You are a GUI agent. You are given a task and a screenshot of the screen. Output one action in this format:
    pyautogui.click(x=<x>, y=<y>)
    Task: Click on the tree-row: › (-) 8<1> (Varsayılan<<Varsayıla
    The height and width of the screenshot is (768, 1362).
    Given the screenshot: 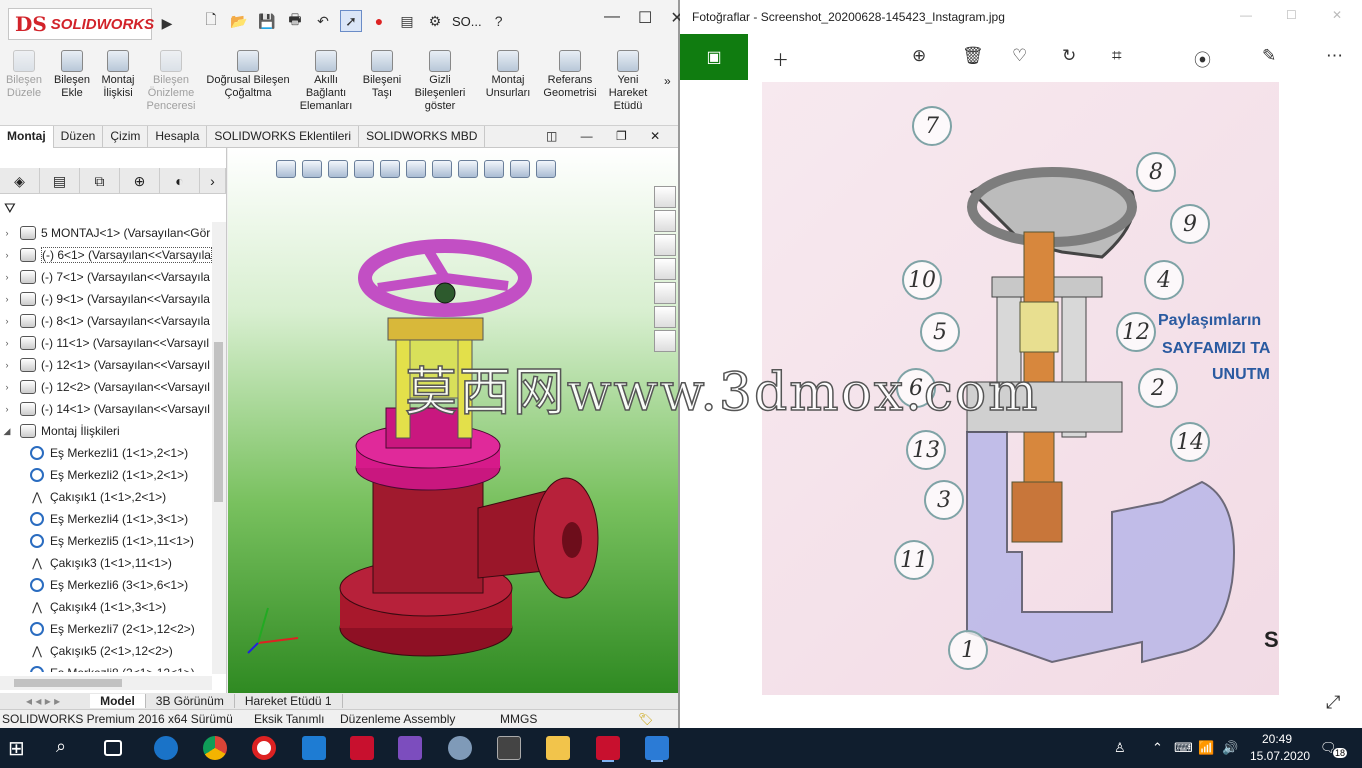 What is the action you would take?
    pyautogui.click(x=106, y=321)
    